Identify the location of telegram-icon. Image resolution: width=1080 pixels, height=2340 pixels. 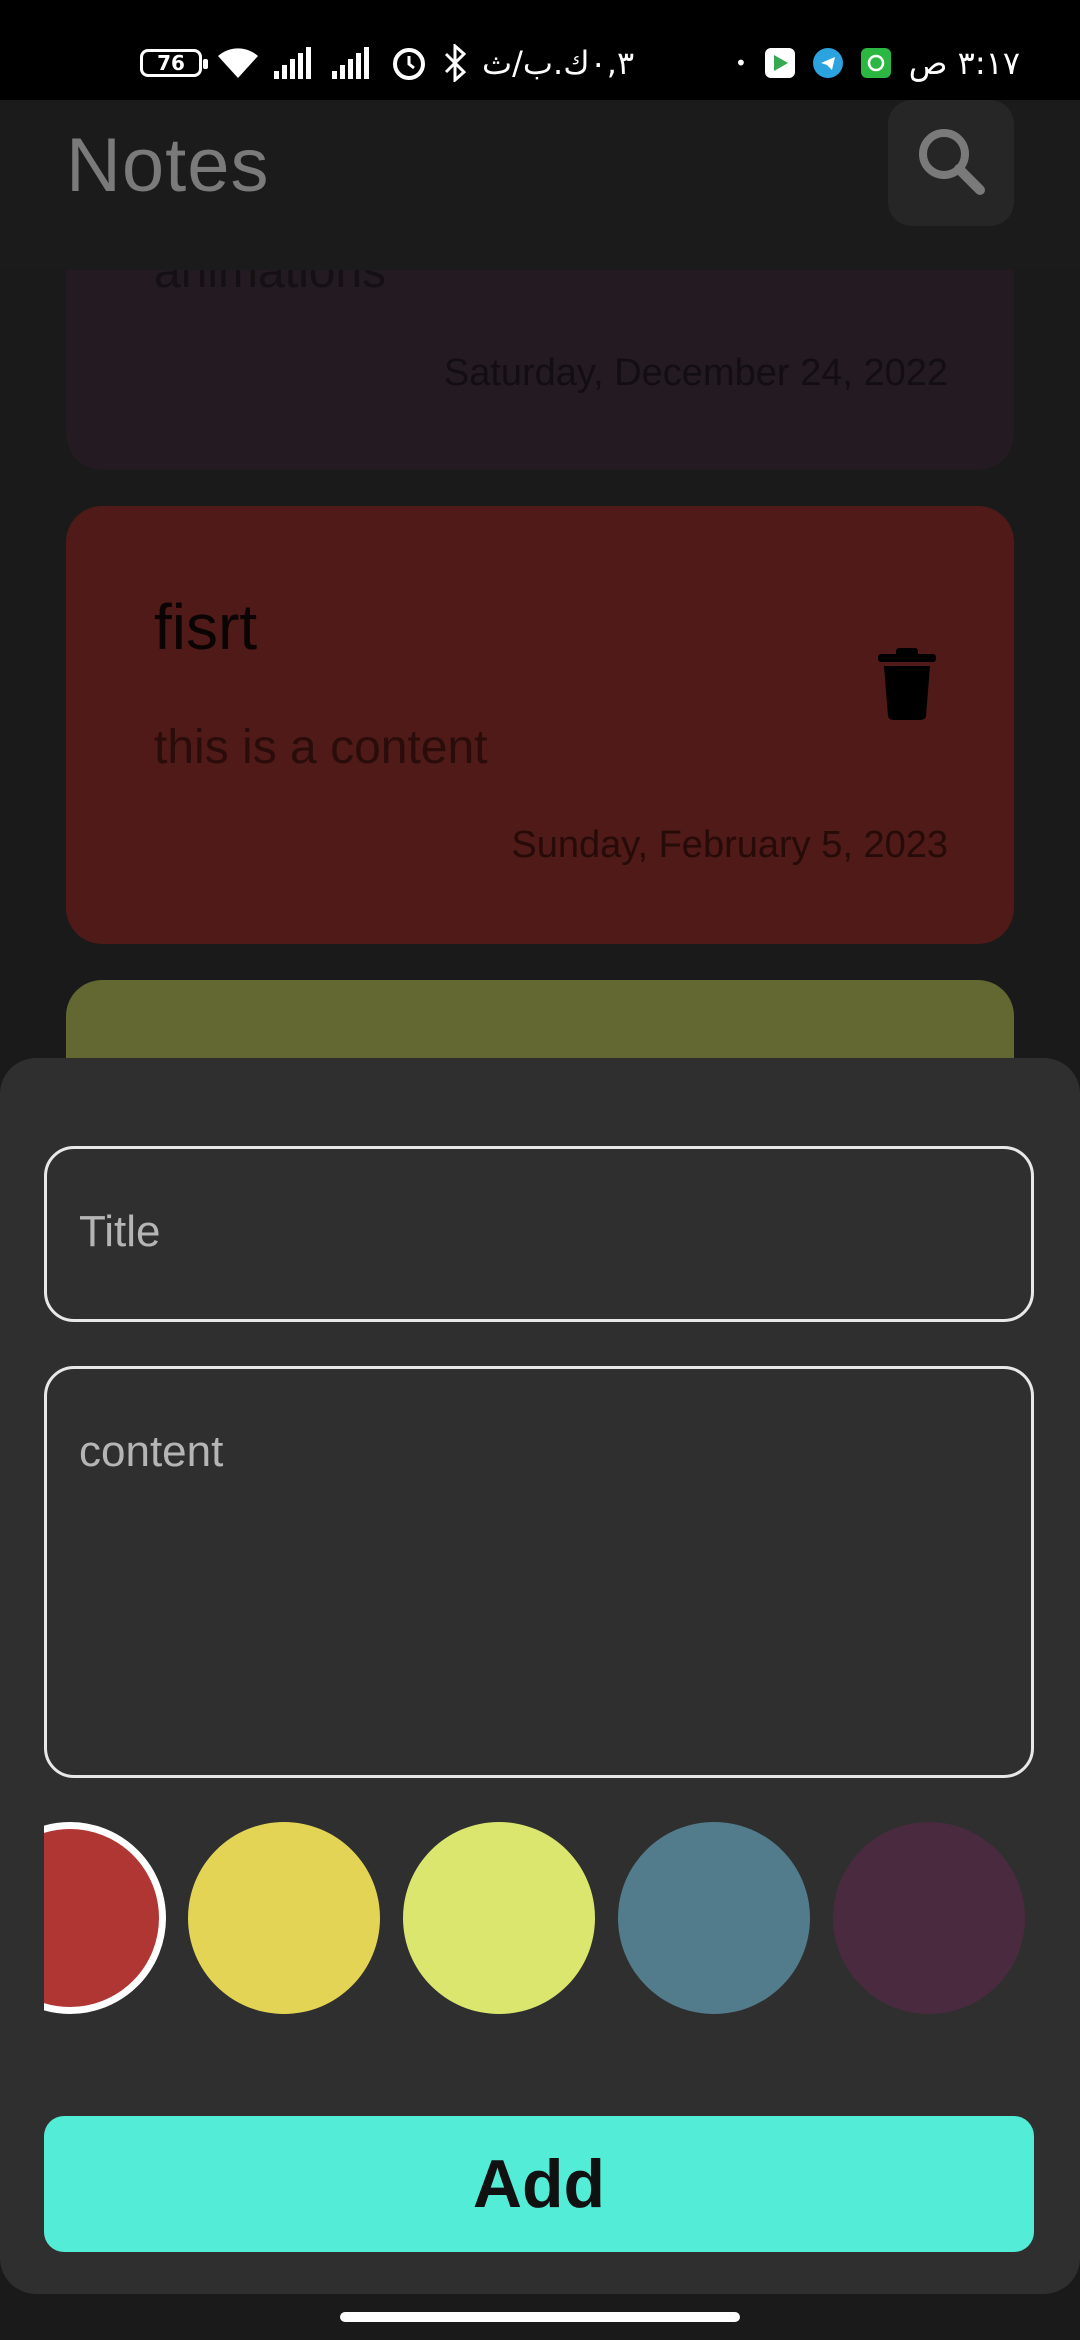
(827, 63).